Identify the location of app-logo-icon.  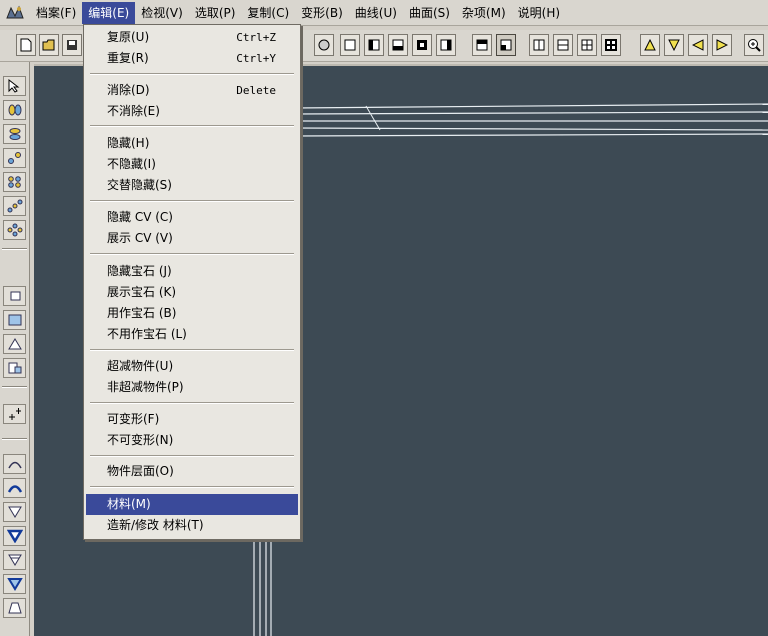
(15, 13).